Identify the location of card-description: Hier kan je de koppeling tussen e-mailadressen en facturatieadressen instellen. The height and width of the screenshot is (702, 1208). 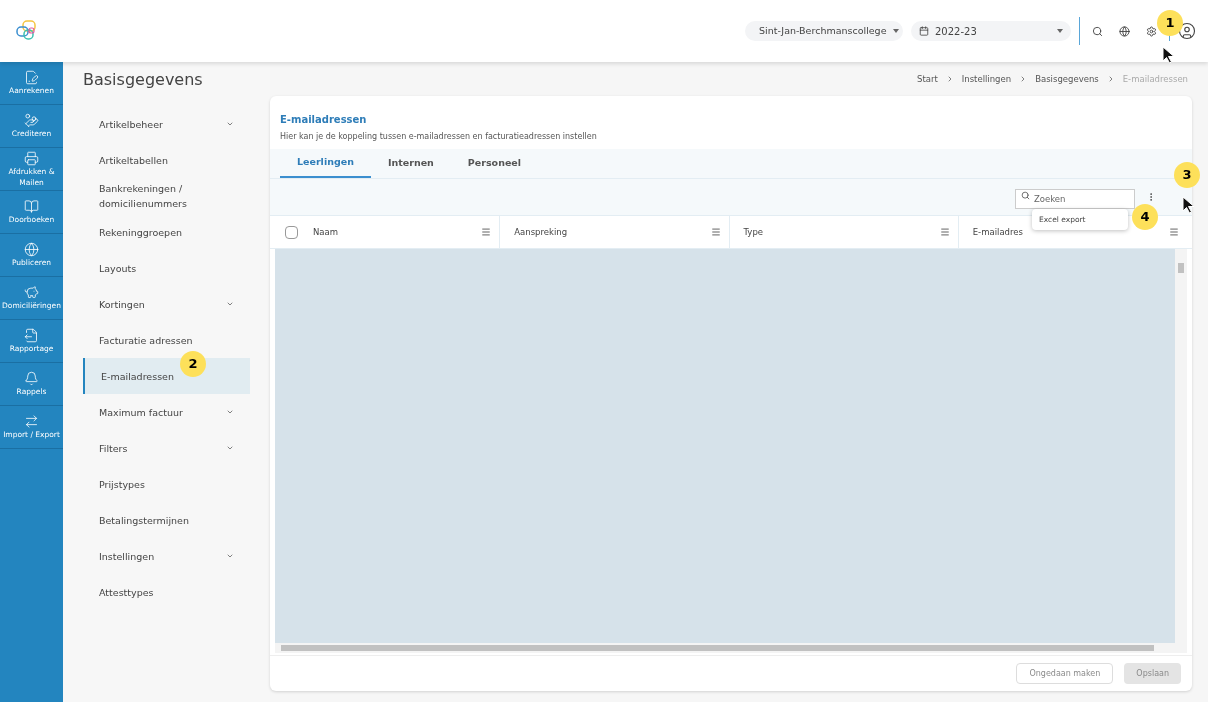
(439, 137).